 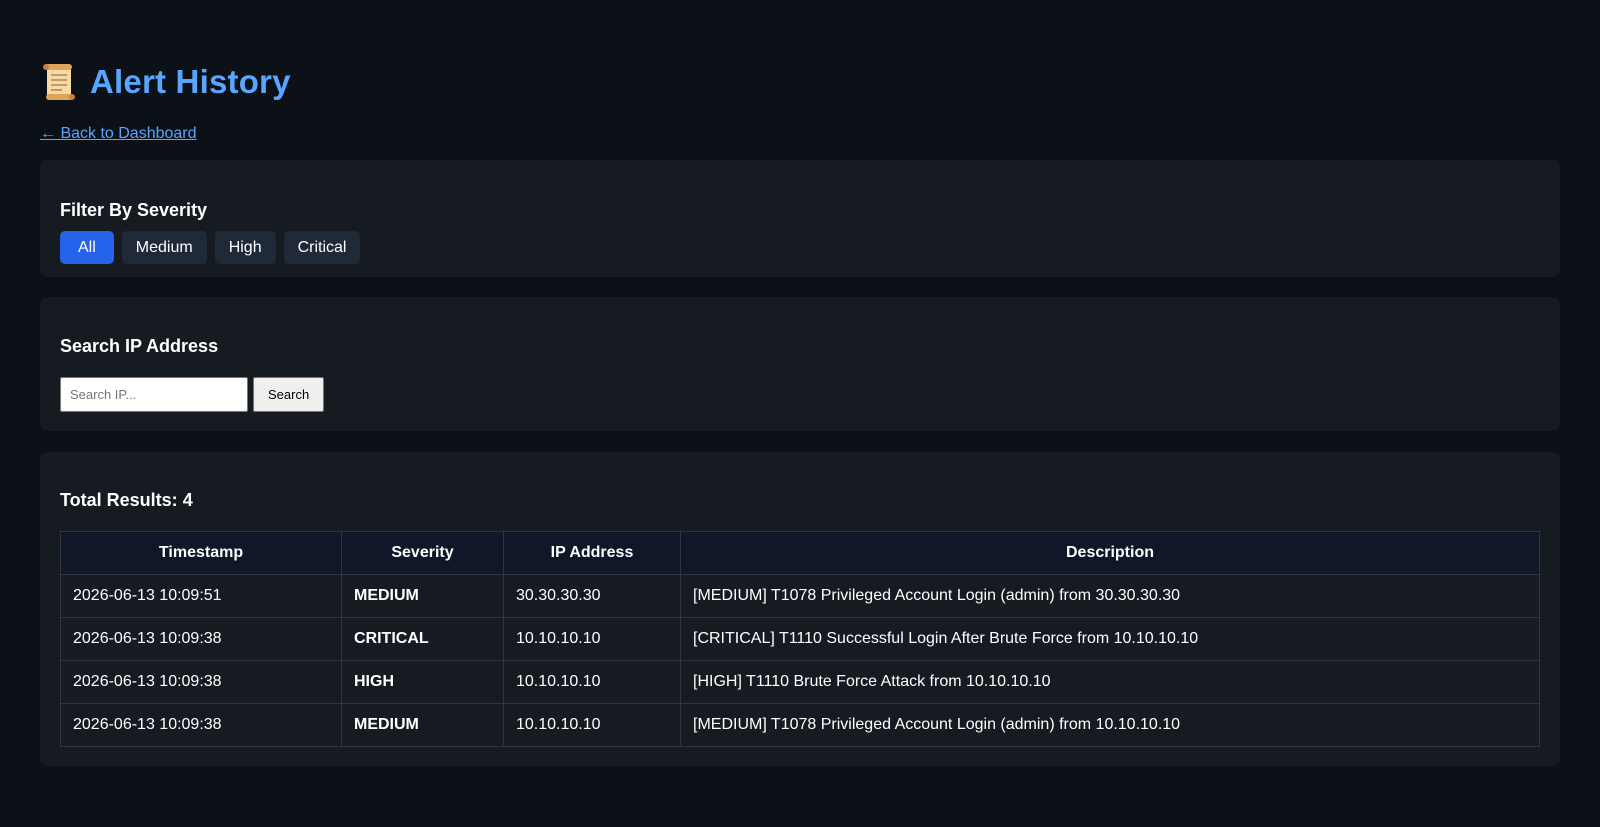 I want to click on scroll-icon, so click(x=59, y=82).